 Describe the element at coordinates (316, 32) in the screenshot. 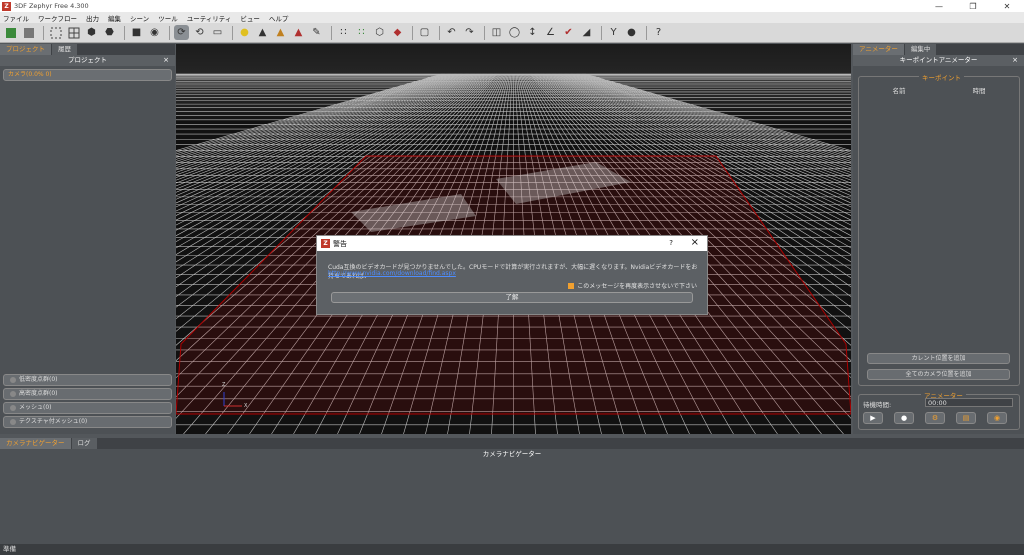

I see `brush-icon: ✎` at that location.